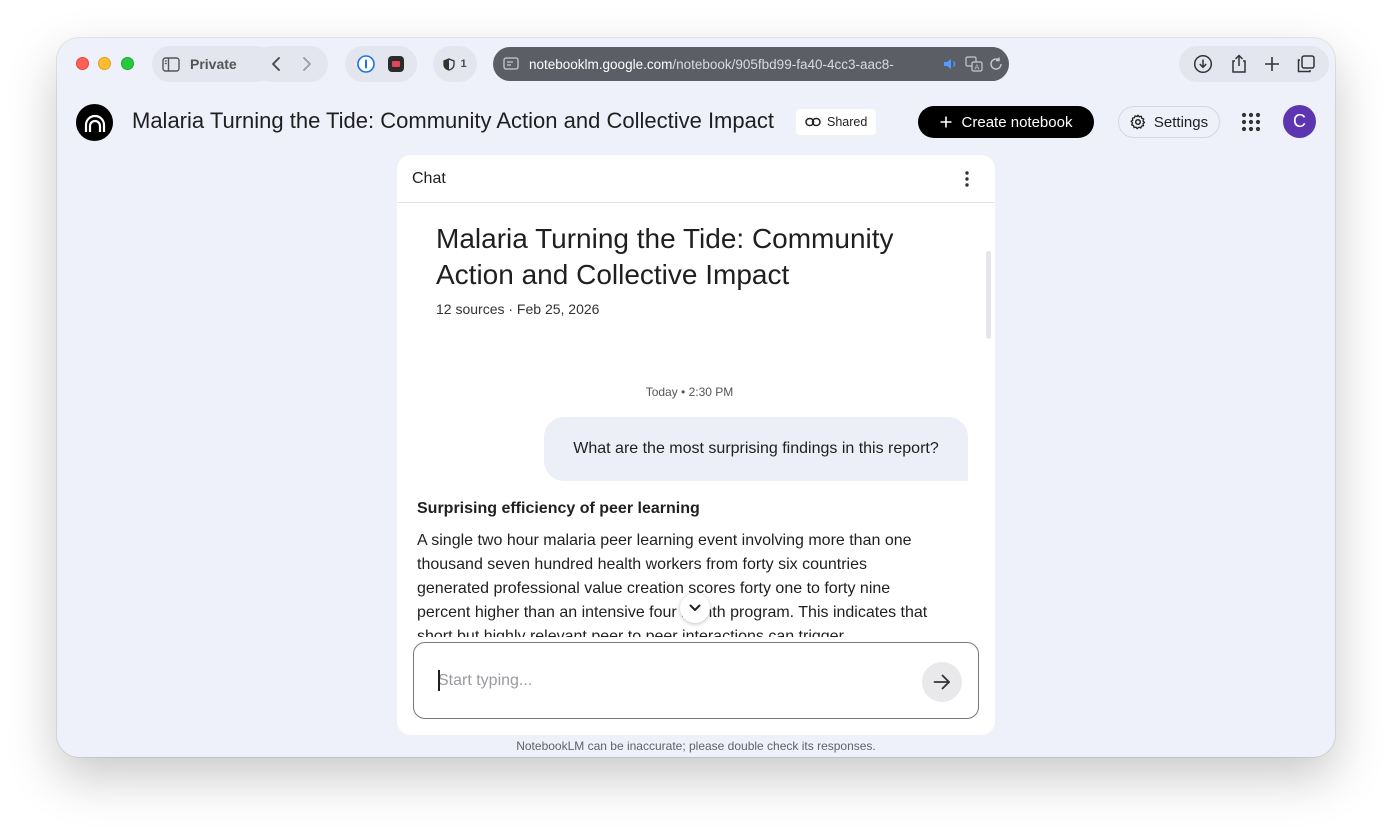  What do you see at coordinates (213, 64) in the screenshot?
I see `private-label: Private` at bounding box center [213, 64].